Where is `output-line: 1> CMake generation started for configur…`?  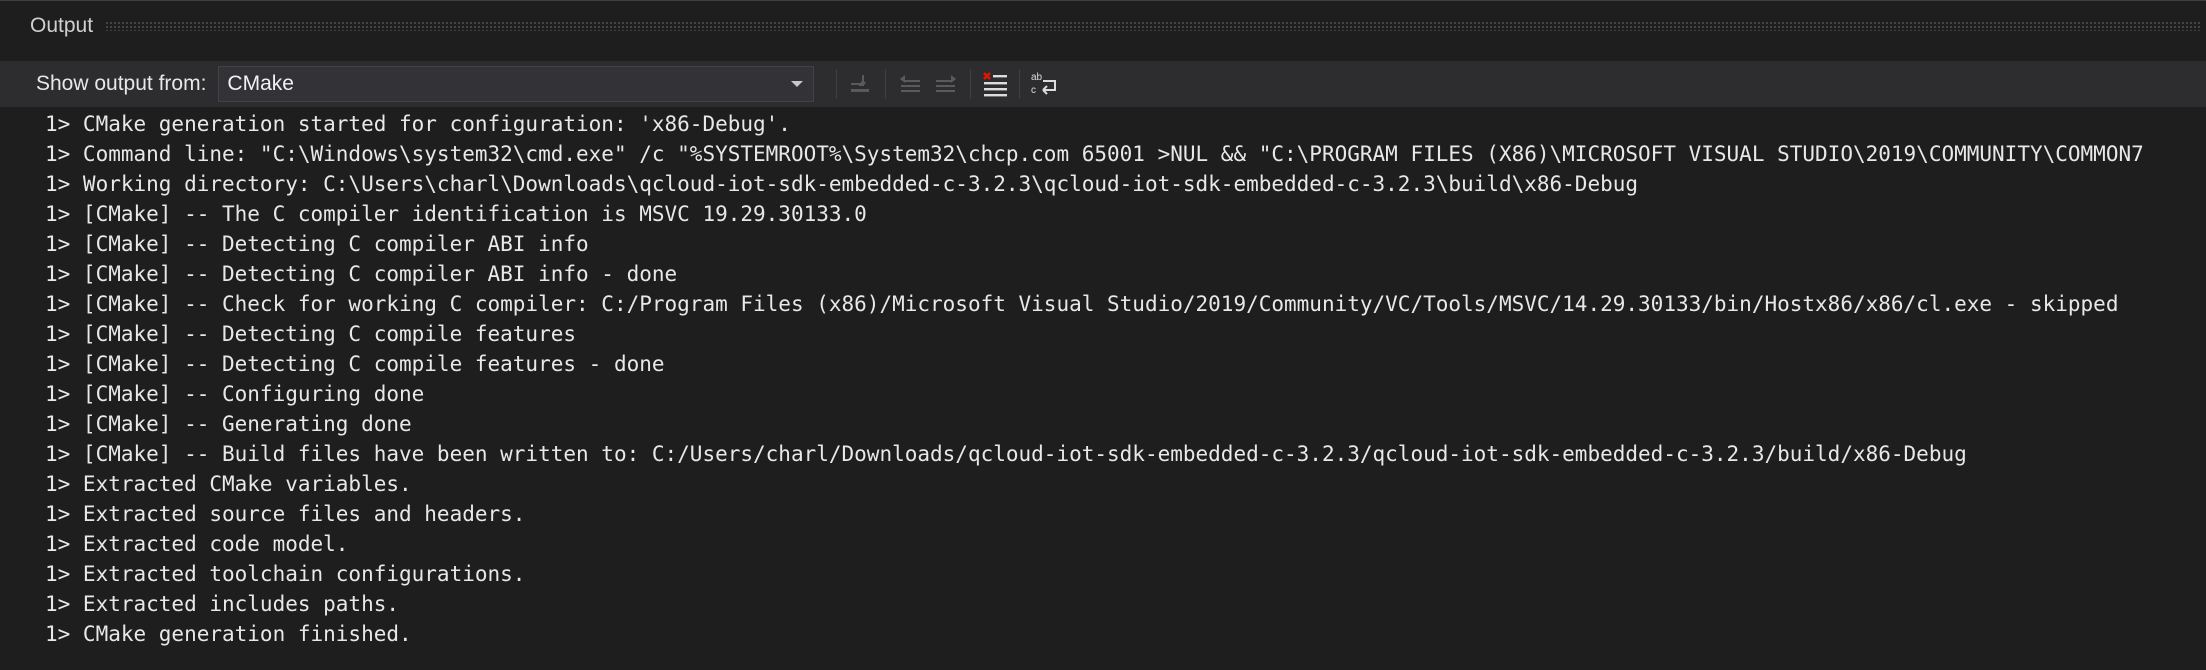 output-line: 1> CMake generation started for configur… is located at coordinates (418, 124).